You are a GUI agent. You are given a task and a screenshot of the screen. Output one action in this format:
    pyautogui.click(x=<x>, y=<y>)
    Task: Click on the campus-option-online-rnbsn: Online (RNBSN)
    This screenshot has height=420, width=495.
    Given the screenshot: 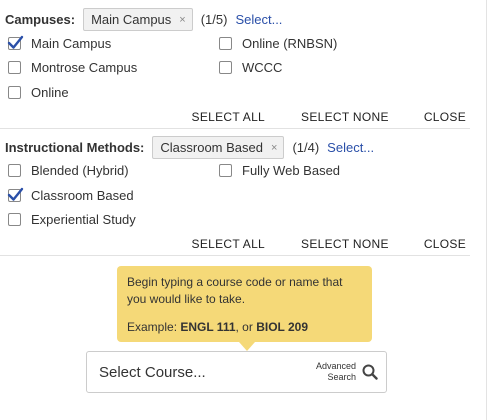 What is the action you would take?
    pyautogui.click(x=278, y=43)
    